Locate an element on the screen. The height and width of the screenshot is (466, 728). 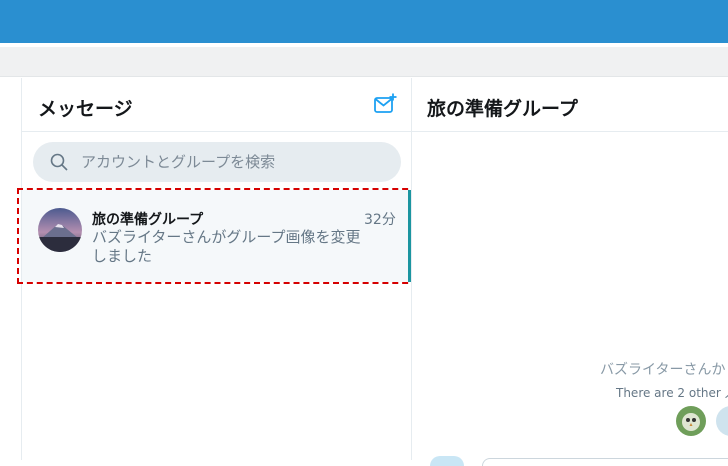
new-message-button is located at coordinates (385, 105).